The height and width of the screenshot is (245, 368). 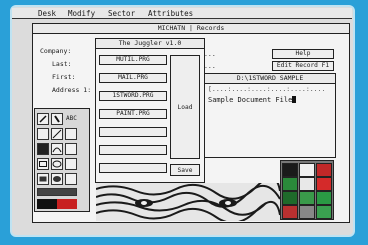 I want to click on program-slot-2: MAIL.PRG, so click(x=133, y=78).